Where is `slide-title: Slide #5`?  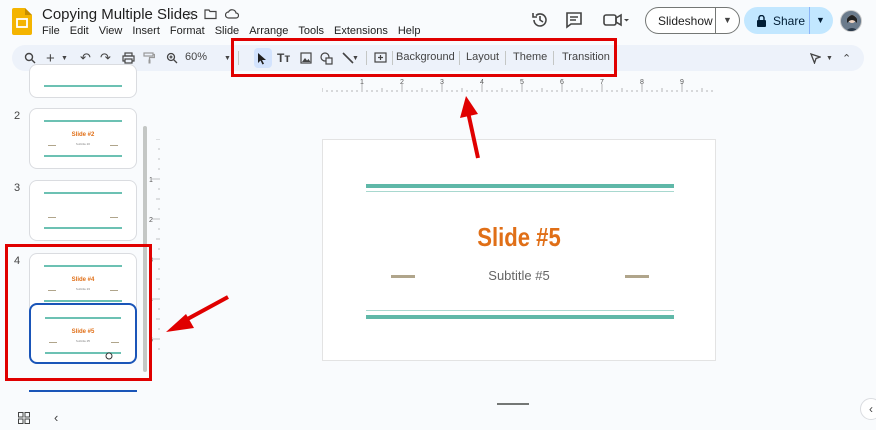 slide-title: Slide #5 is located at coordinates (518, 237).